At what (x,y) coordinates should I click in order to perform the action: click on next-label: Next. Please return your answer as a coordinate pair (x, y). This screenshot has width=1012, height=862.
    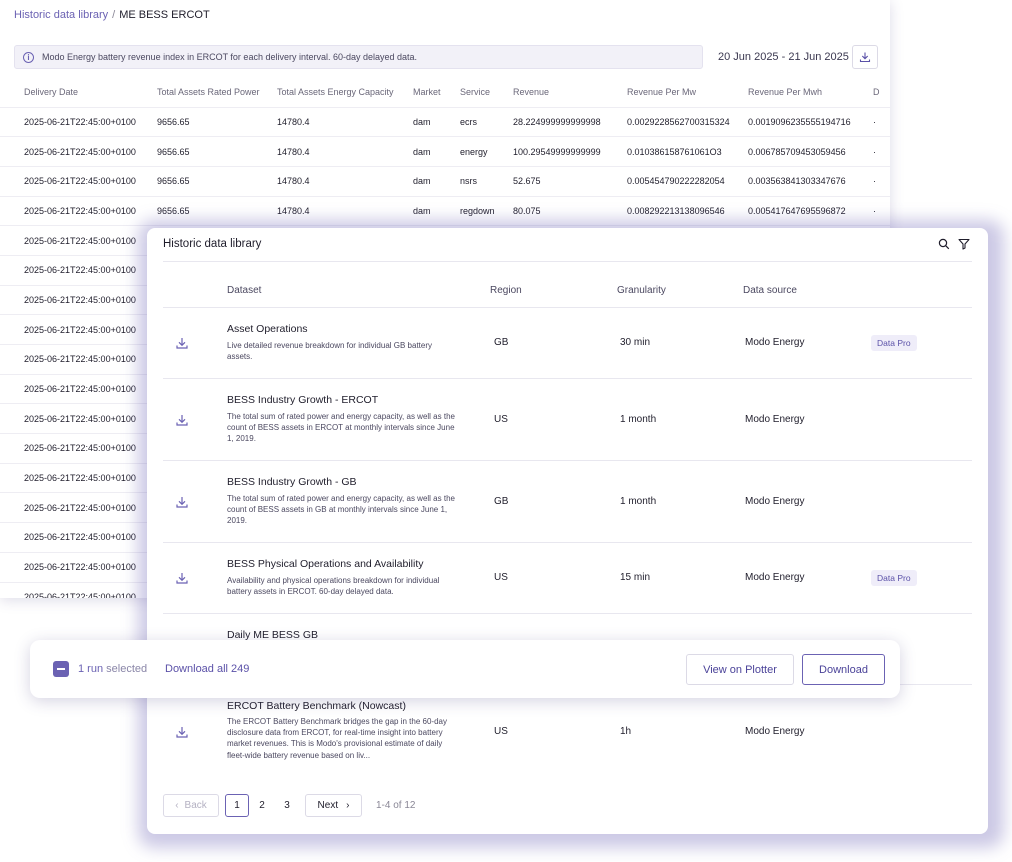
    Looking at the image, I should click on (328, 805).